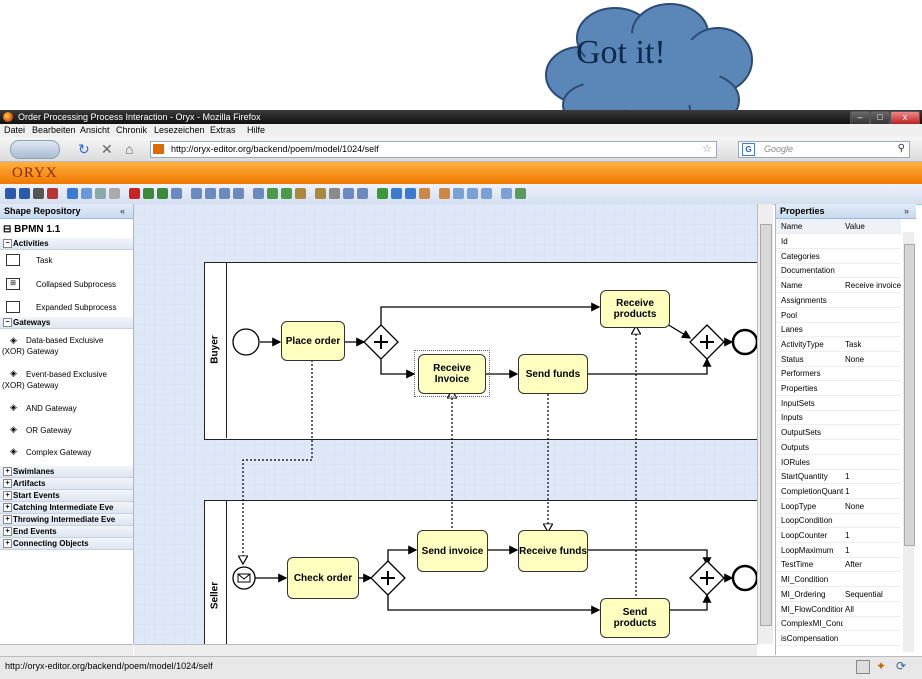 The width and height of the screenshot is (922, 679). What do you see at coordinates (66, 496) in the screenshot?
I see `section-start-events: + Start Events` at bounding box center [66, 496].